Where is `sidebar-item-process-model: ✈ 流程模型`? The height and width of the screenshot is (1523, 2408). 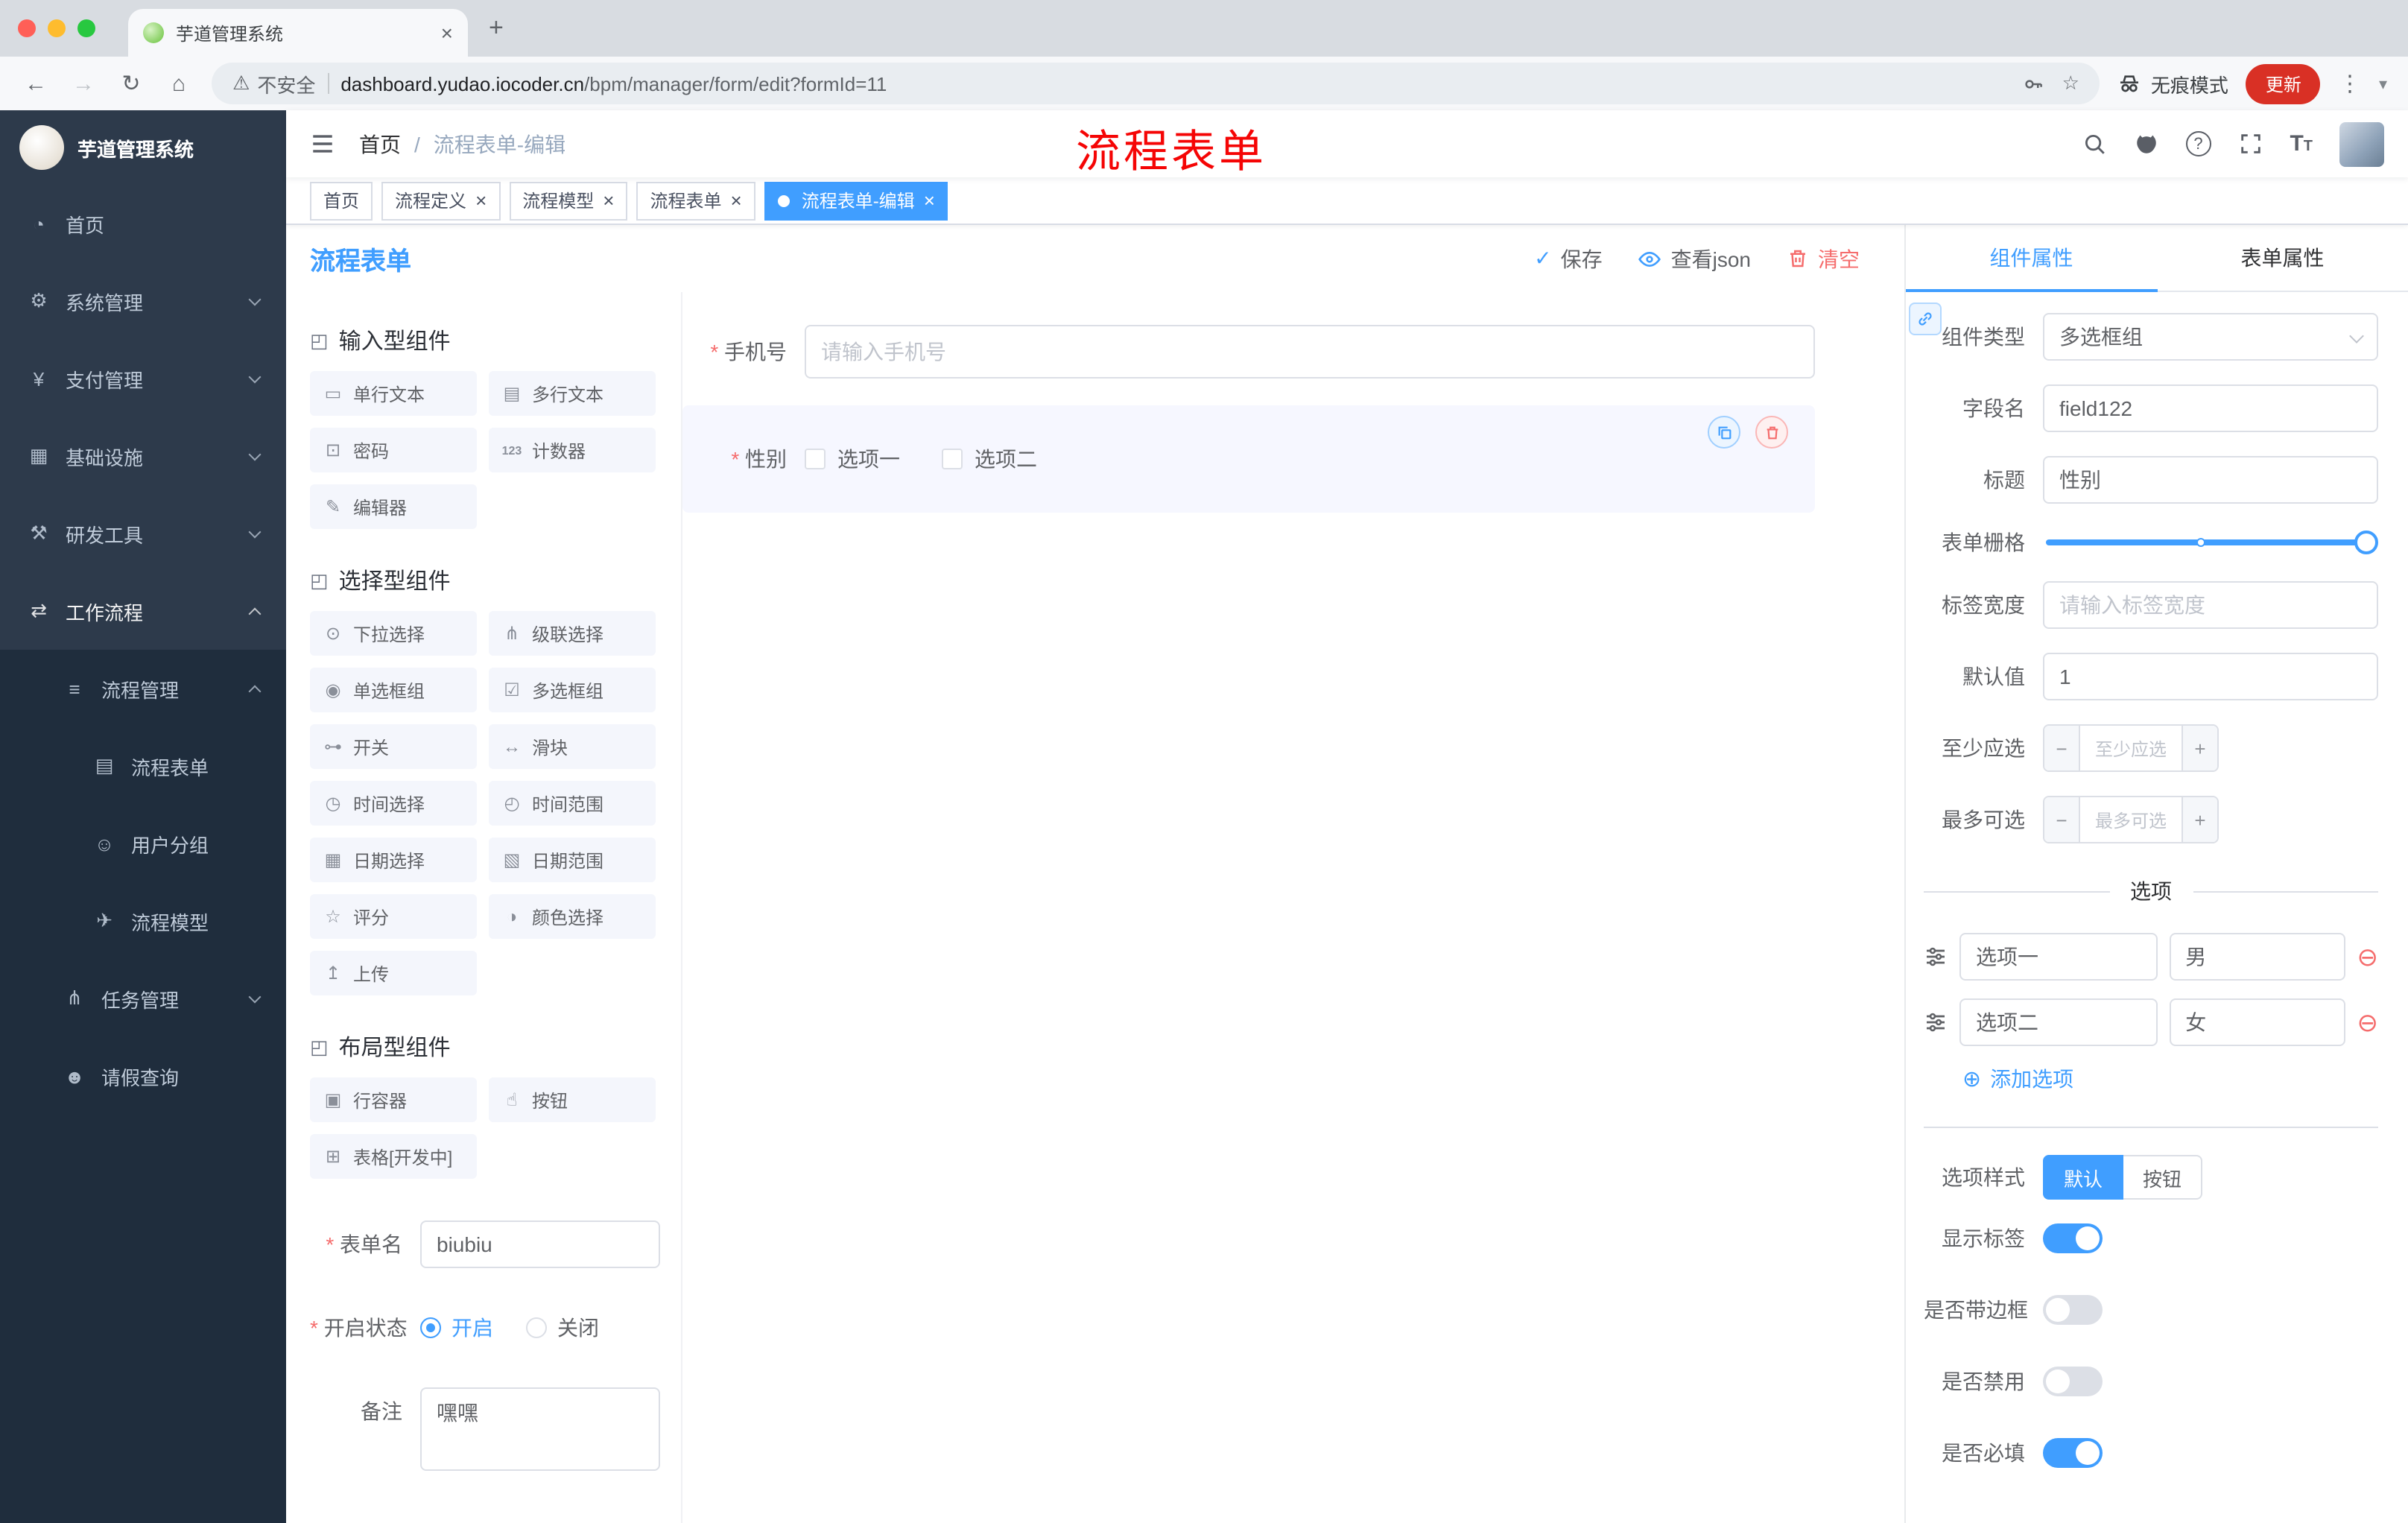 sidebar-item-process-model: ✈ 流程模型 is located at coordinates (143, 921).